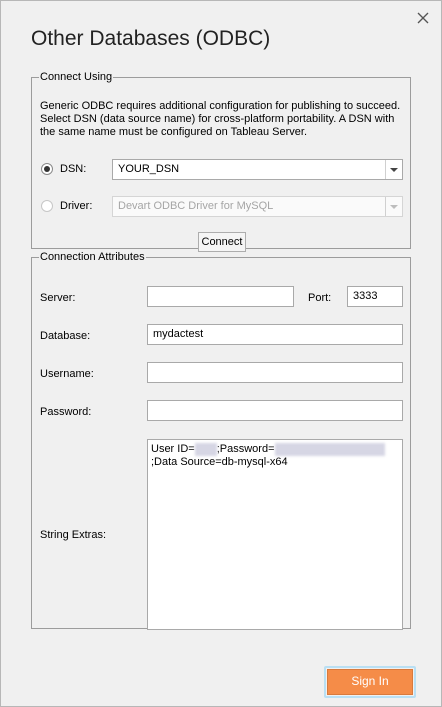 The width and height of the screenshot is (442, 707). Describe the element at coordinates (275, 334) in the screenshot. I see `database-input: mydactest` at that location.